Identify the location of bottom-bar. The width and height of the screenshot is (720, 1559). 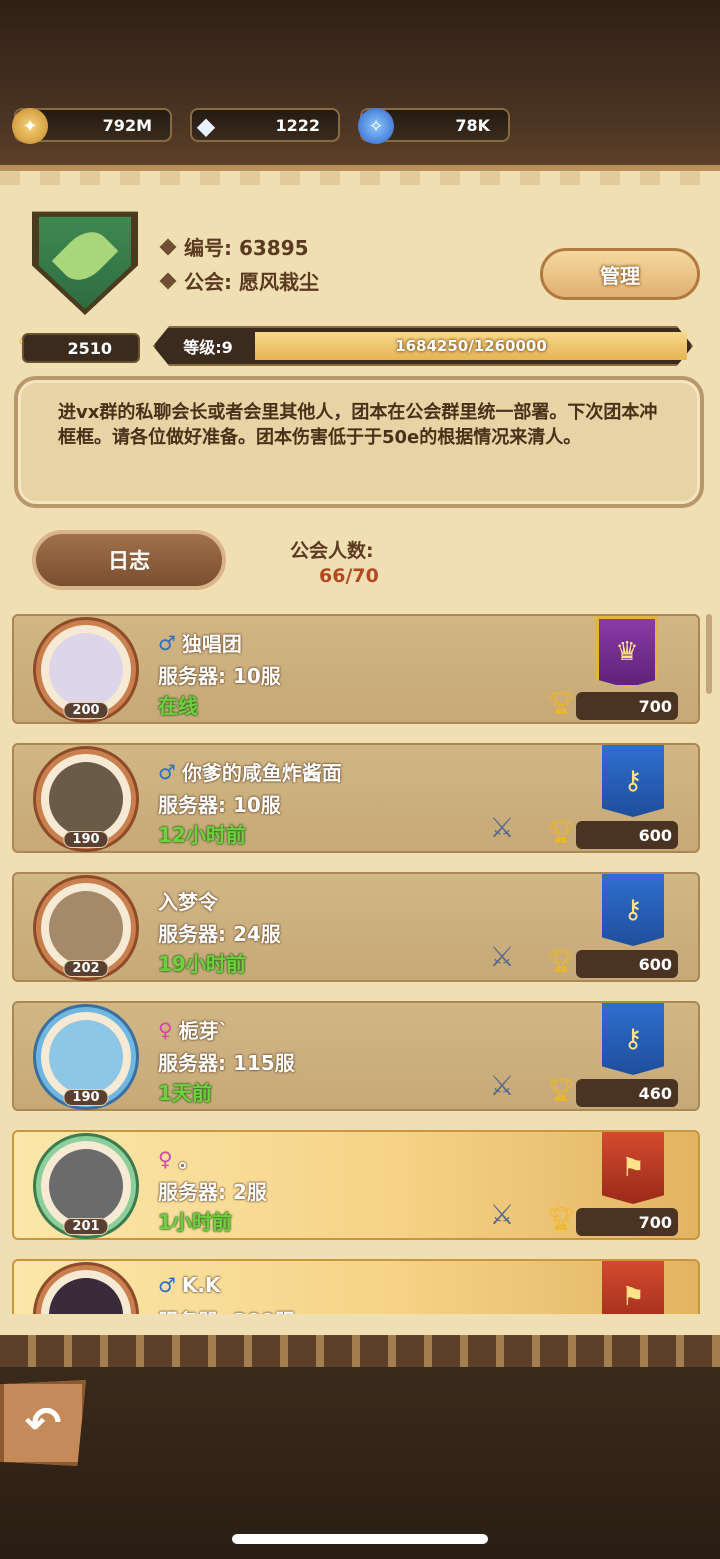
(360, 1463).